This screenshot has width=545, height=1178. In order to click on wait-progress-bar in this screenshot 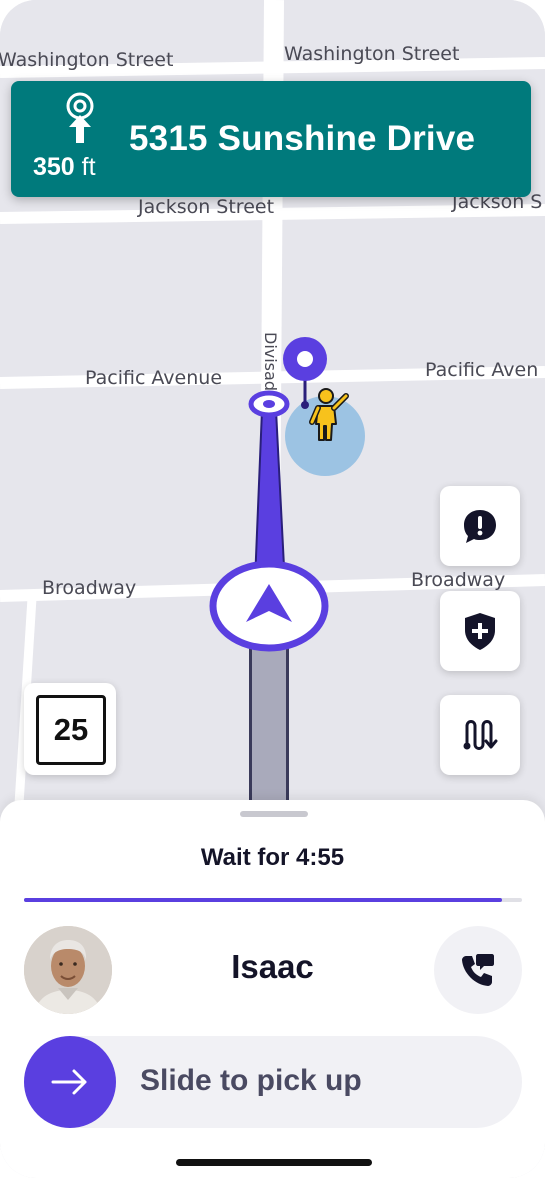, I will do `click(273, 900)`.